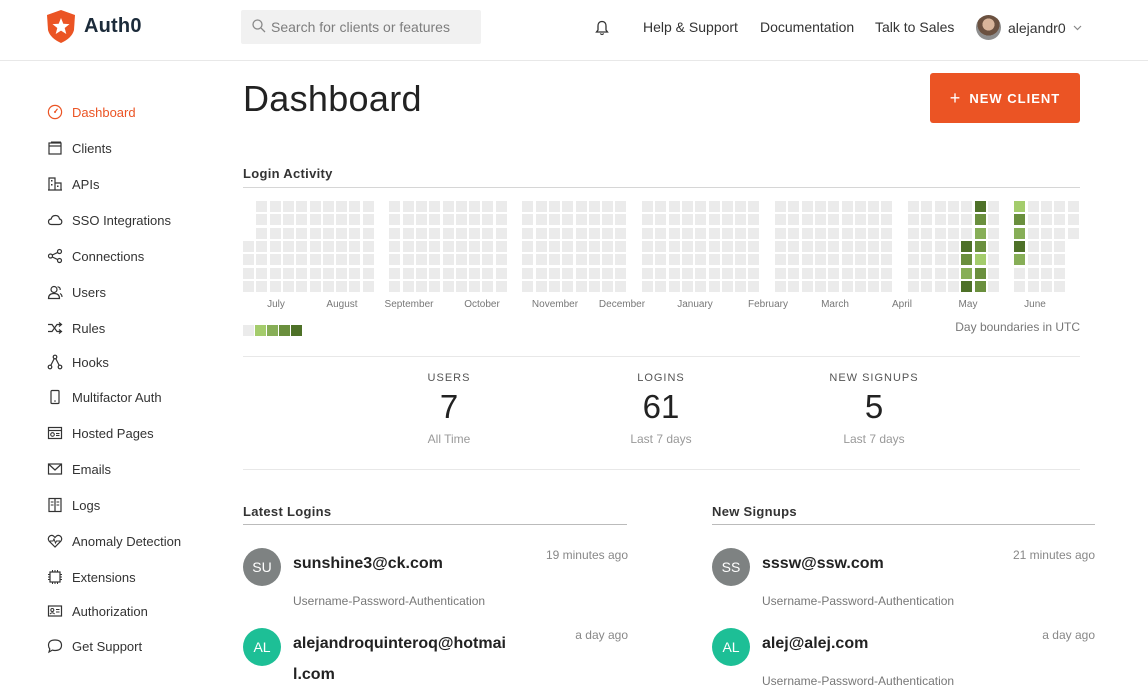 The image size is (1148, 698). Describe the element at coordinates (482, 304) in the screenshot. I see `month-label: October` at that location.